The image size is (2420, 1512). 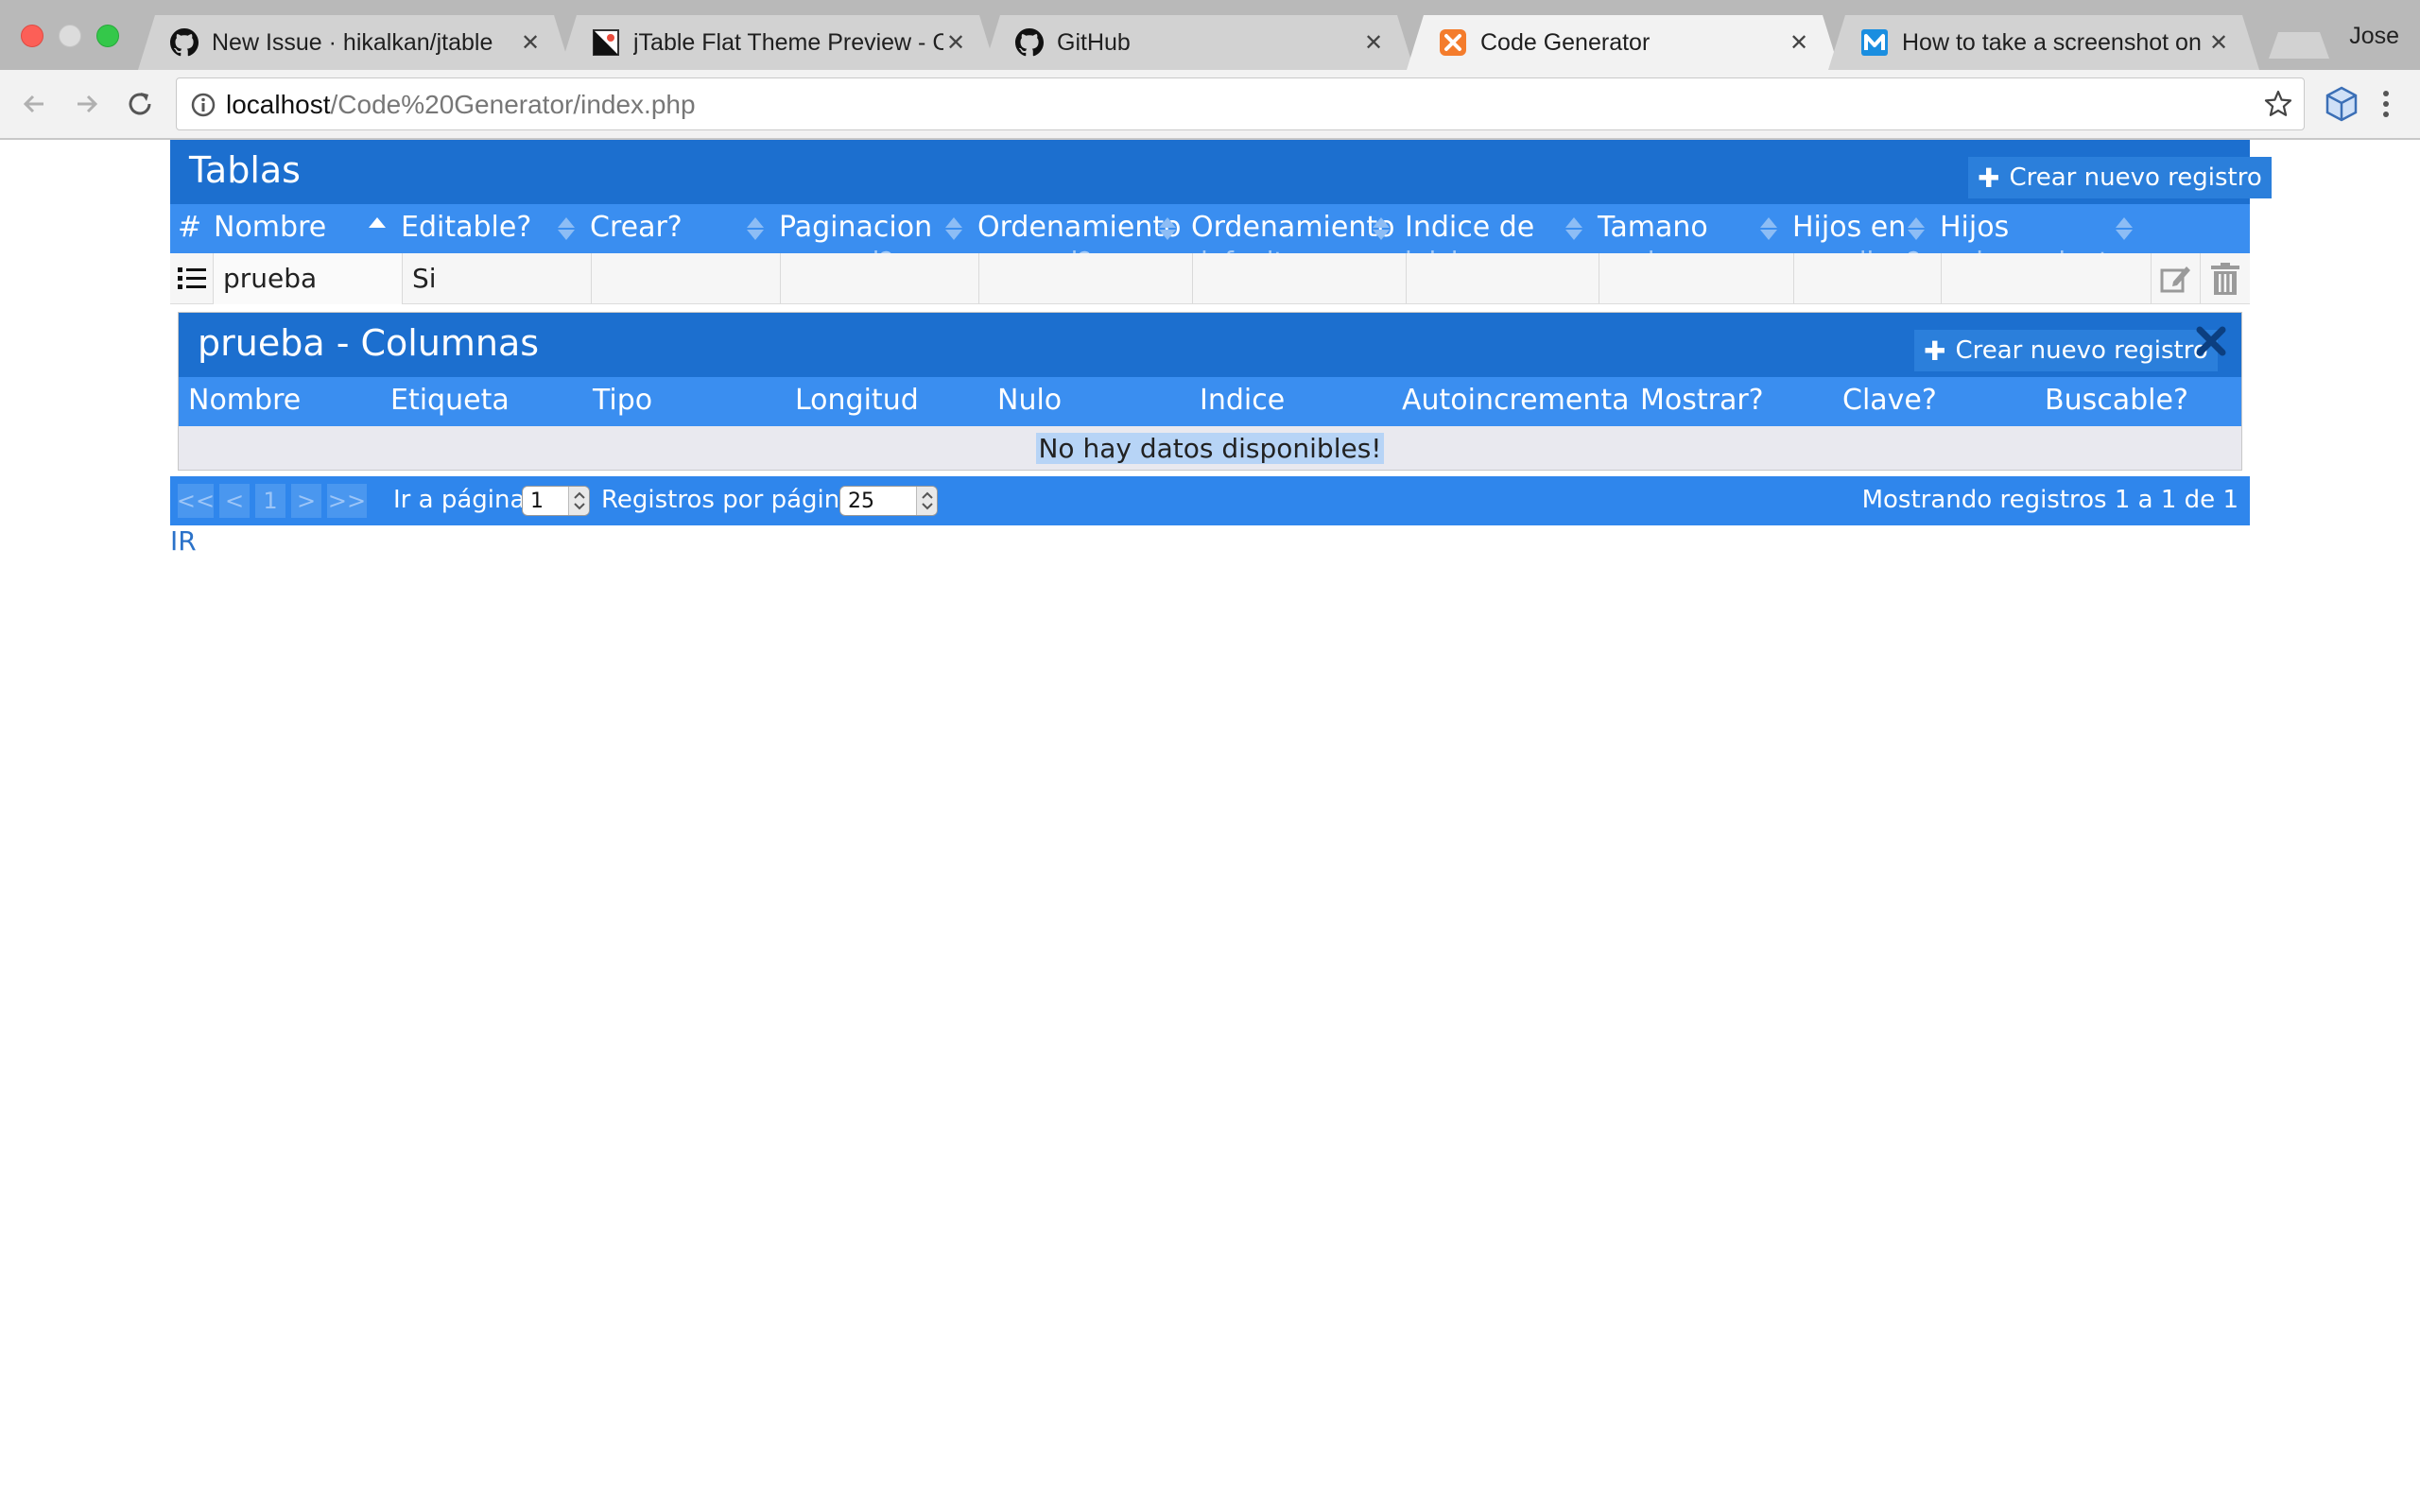 I want to click on tablas-title-bar: Tablas ✚ Crear nuevo registro, so click(x=1221, y=172).